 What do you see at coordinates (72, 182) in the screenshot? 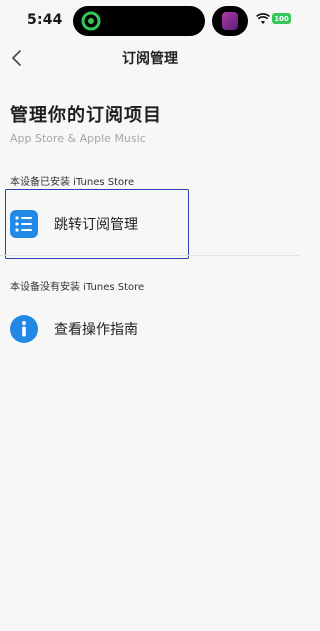
I see `section-label-installed: 本设备已安装 iTunes Store` at bounding box center [72, 182].